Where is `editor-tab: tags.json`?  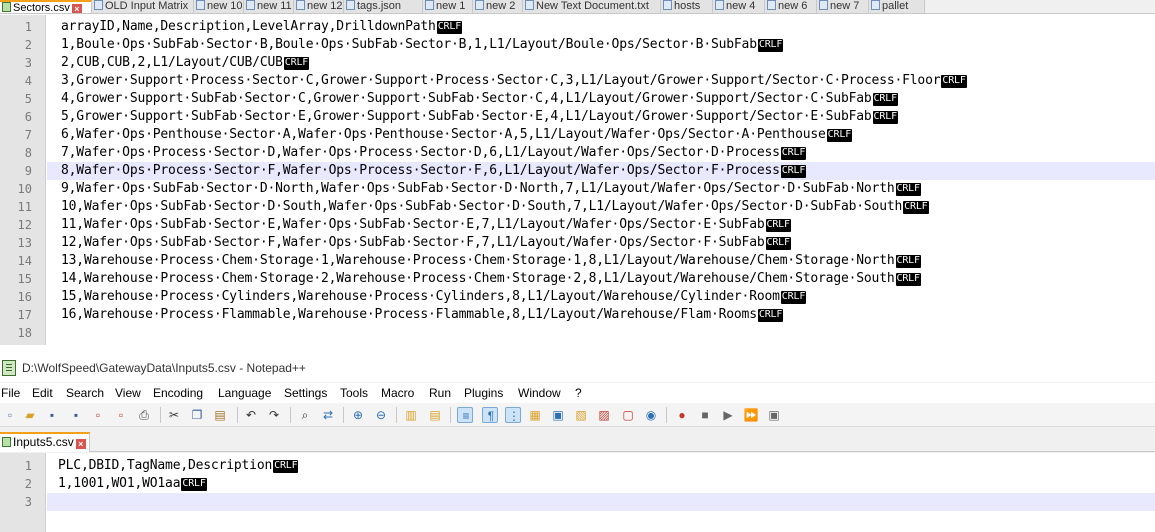 editor-tab: tags.json is located at coordinates (383, 6).